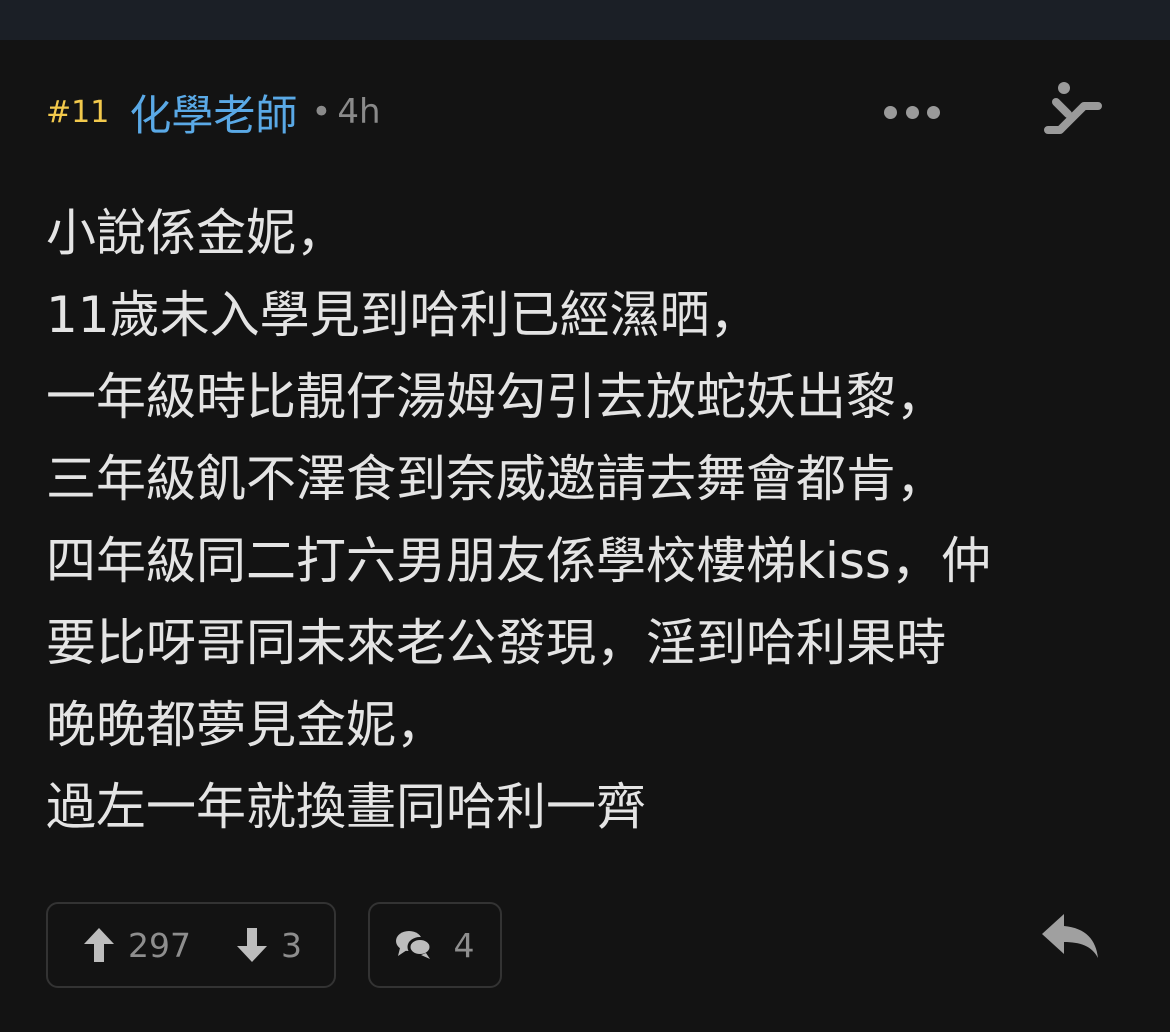  I want to click on more-options-button, so click(912, 112).